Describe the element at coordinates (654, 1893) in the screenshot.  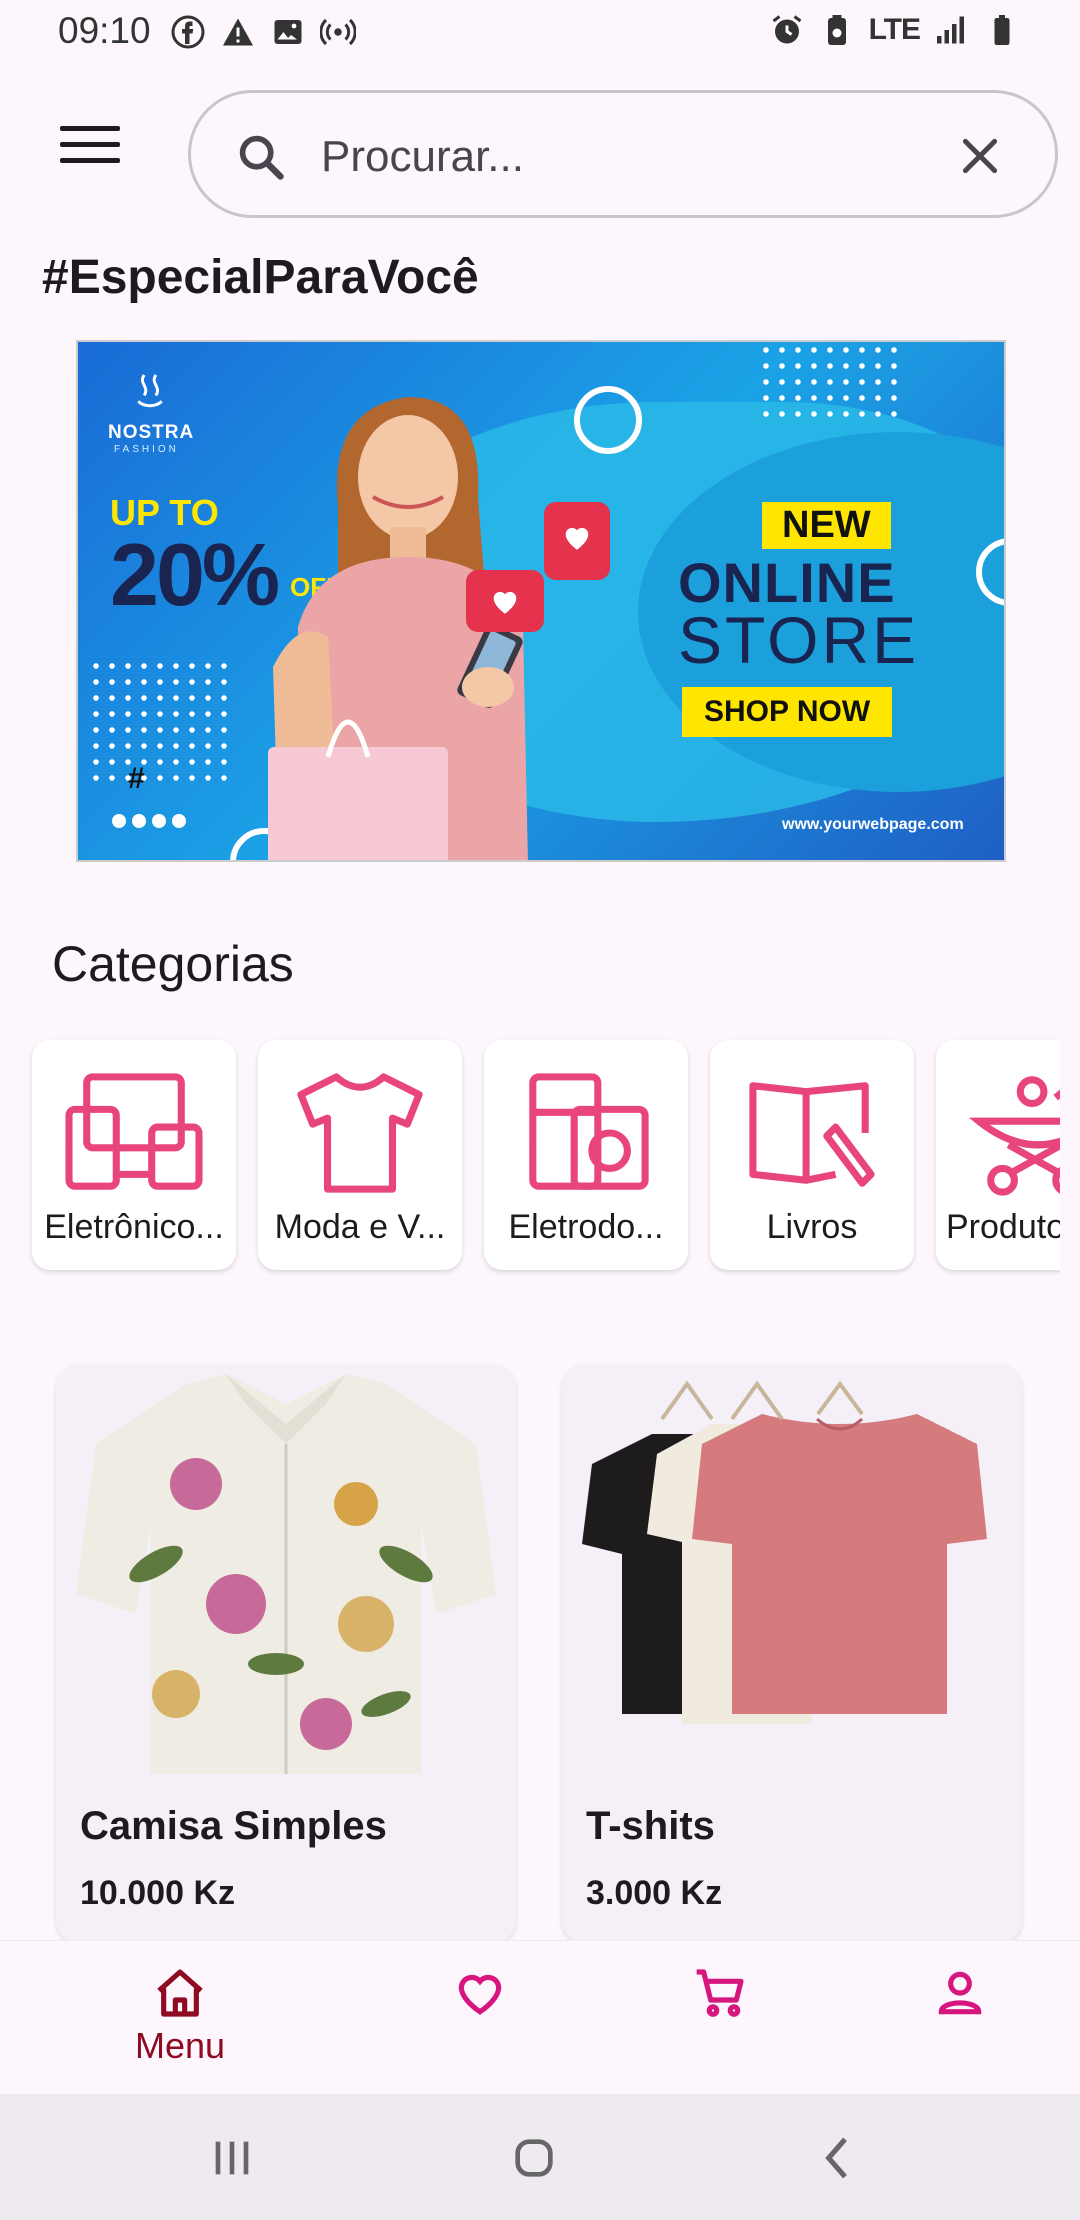
I see `product-price: 3.000 Kz` at that location.